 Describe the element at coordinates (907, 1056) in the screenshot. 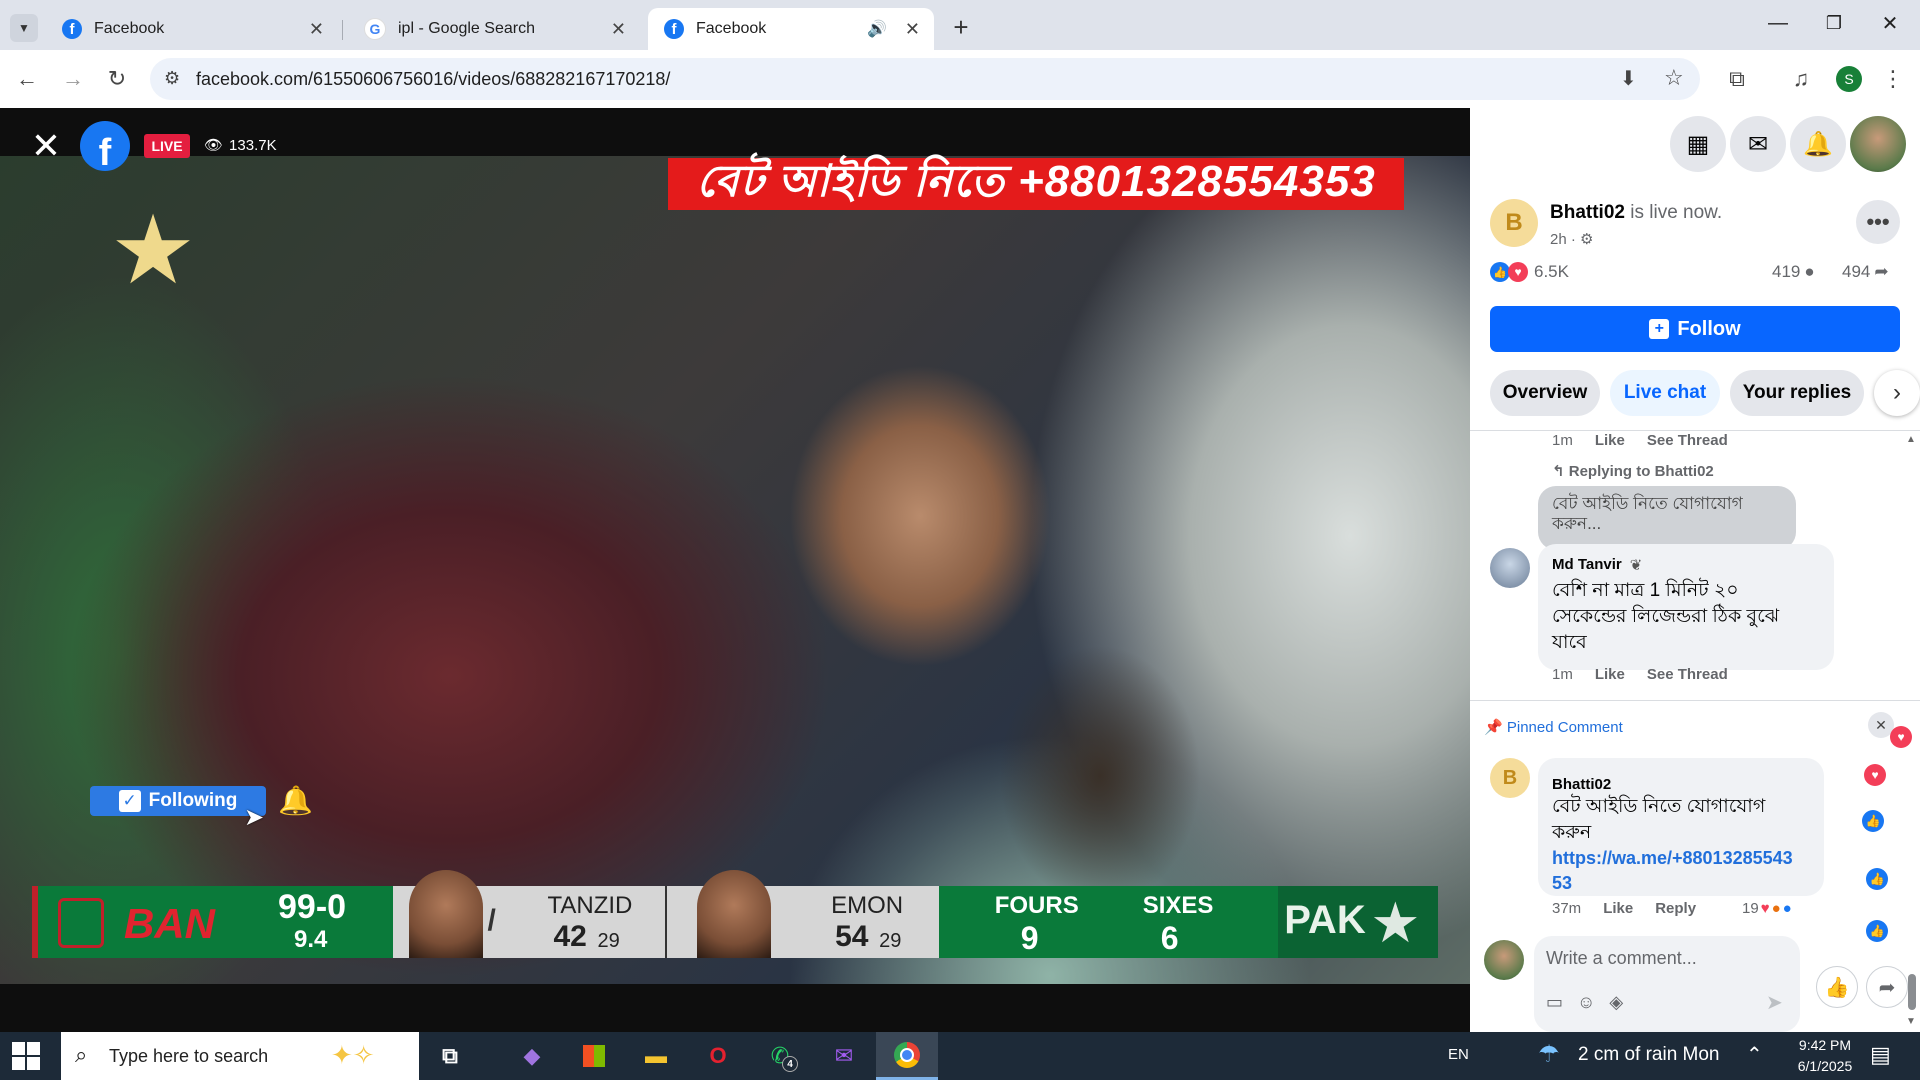

I see `chrome-taskbar-active` at that location.